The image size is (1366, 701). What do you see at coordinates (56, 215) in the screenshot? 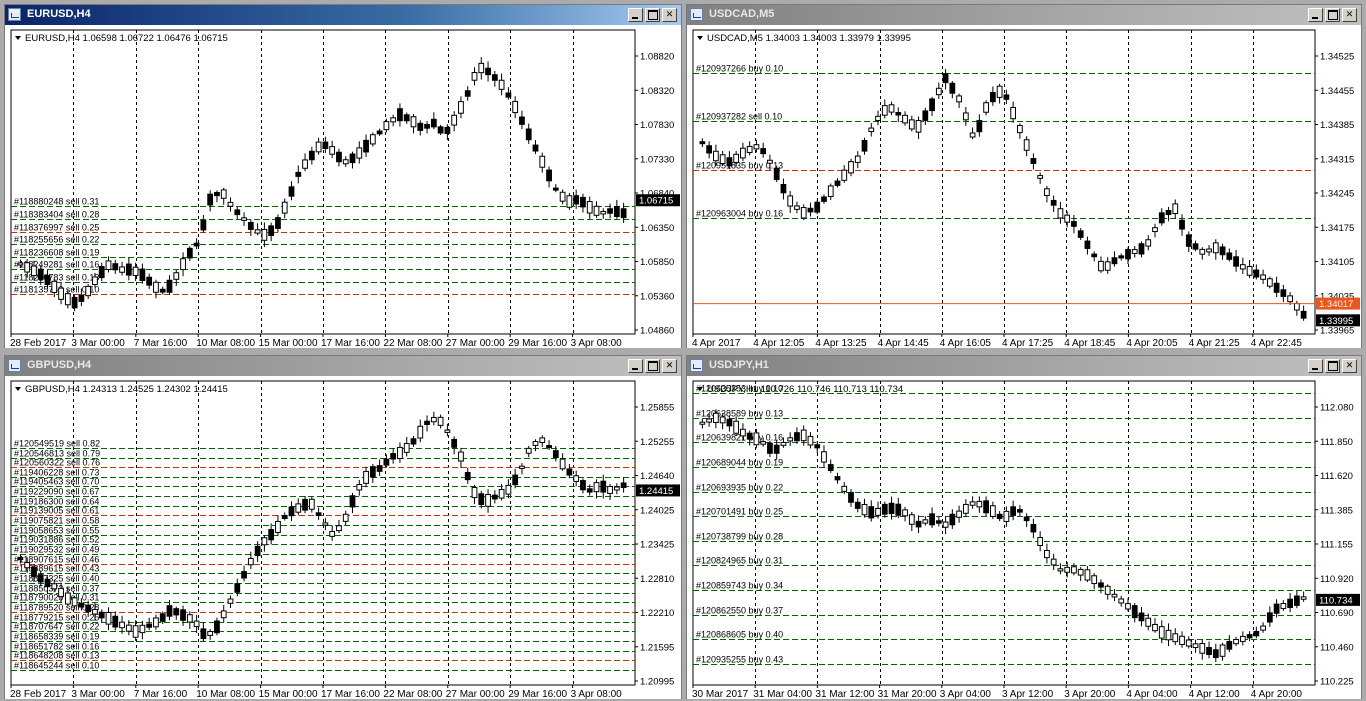
I see `order-label: #118383404 sell 0.28` at bounding box center [56, 215].